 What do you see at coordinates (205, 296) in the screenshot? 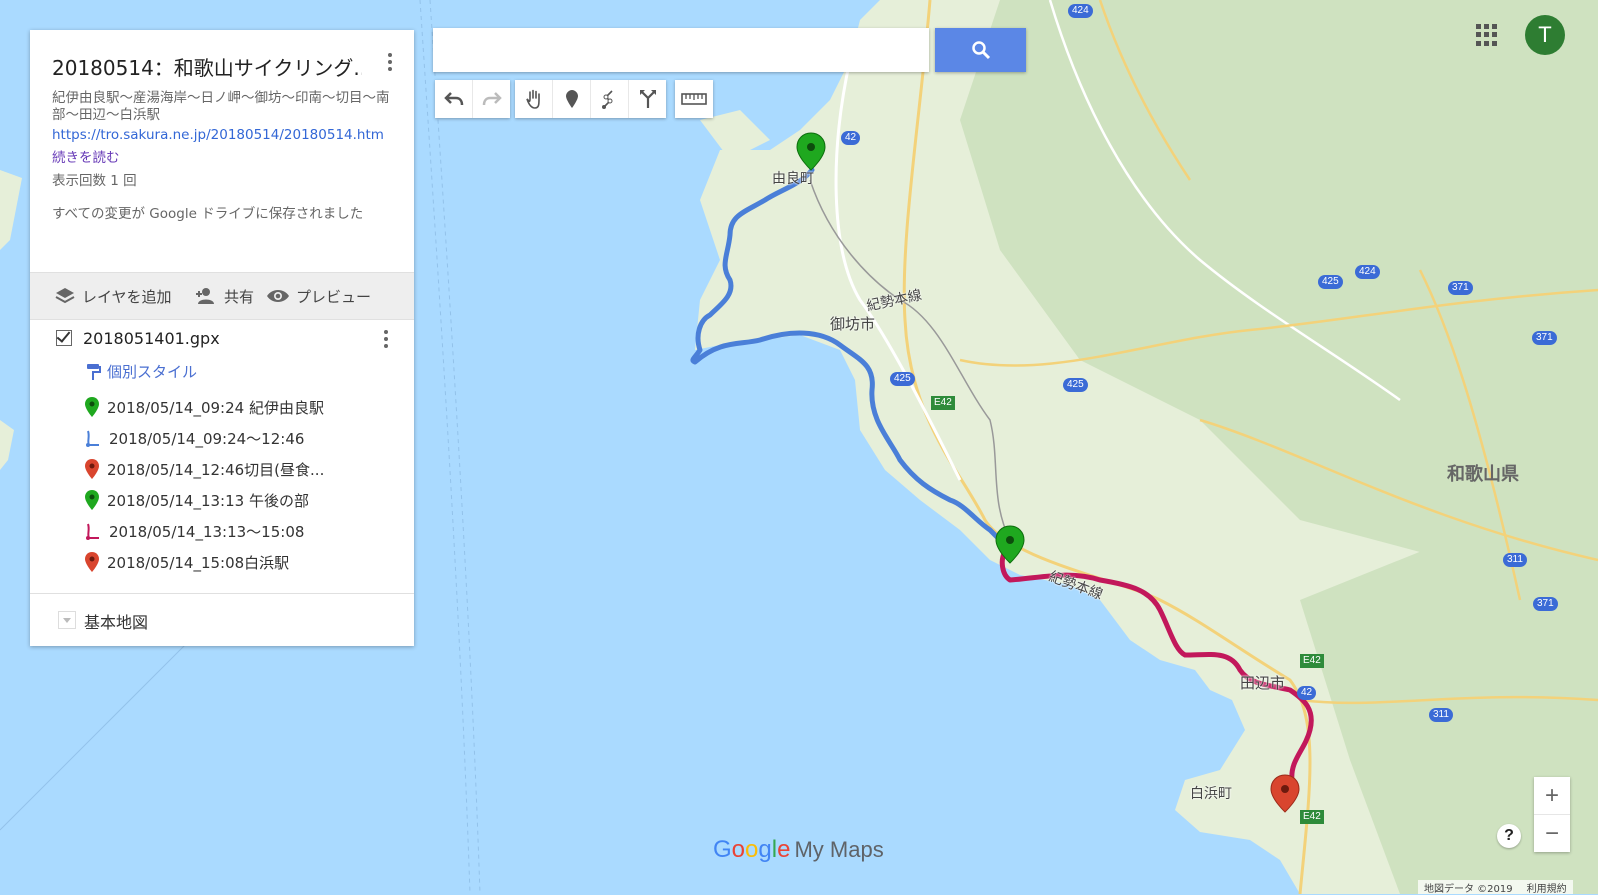
I see `add-person-icon` at bounding box center [205, 296].